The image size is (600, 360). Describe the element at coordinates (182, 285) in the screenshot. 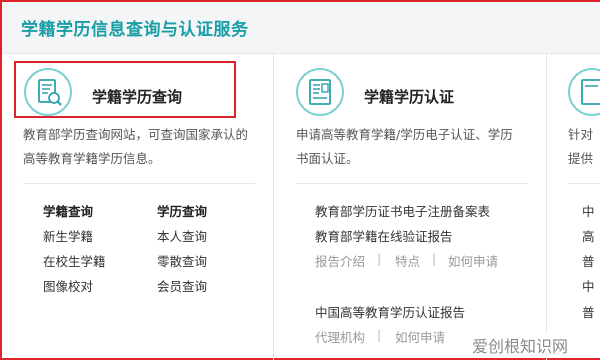

I see `link-member-query: 会员查询` at that location.